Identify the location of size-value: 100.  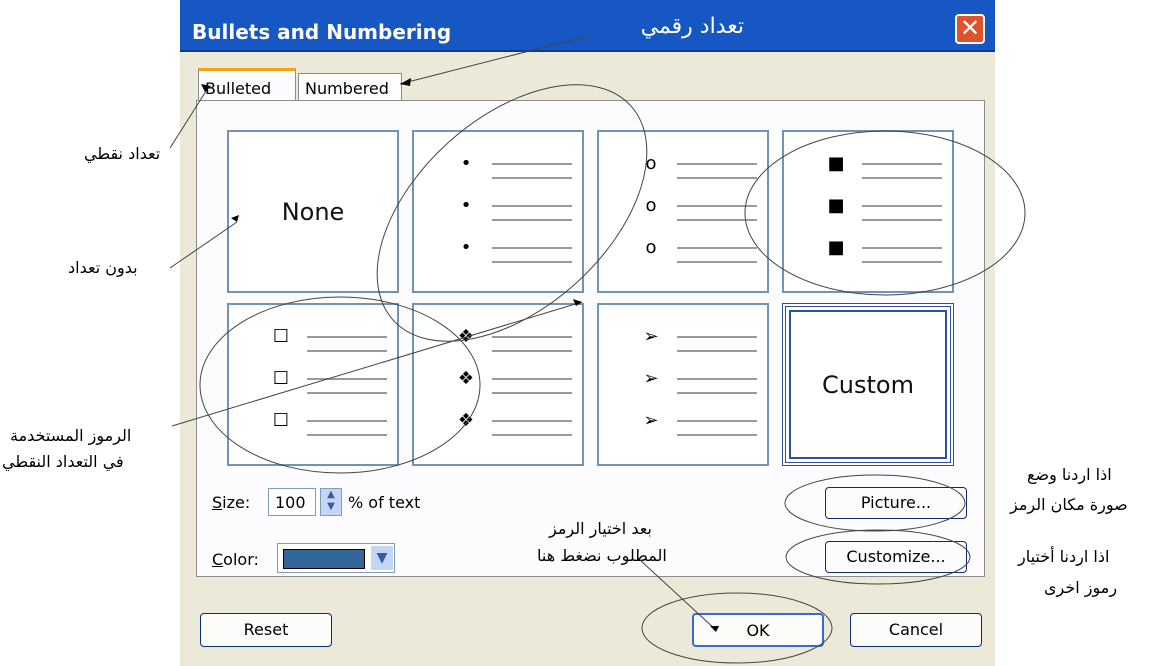
(290, 502).